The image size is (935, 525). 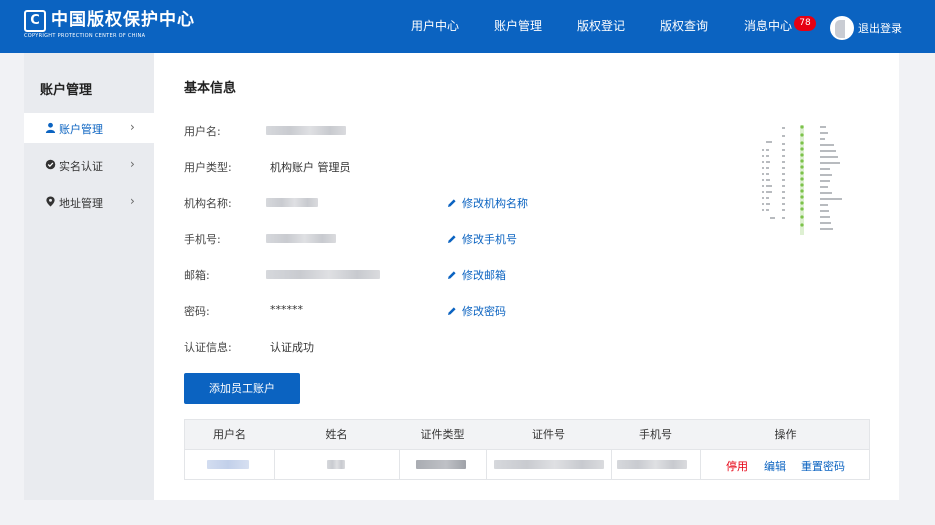 I want to click on phone-label: 手机号:, so click(x=202, y=239).